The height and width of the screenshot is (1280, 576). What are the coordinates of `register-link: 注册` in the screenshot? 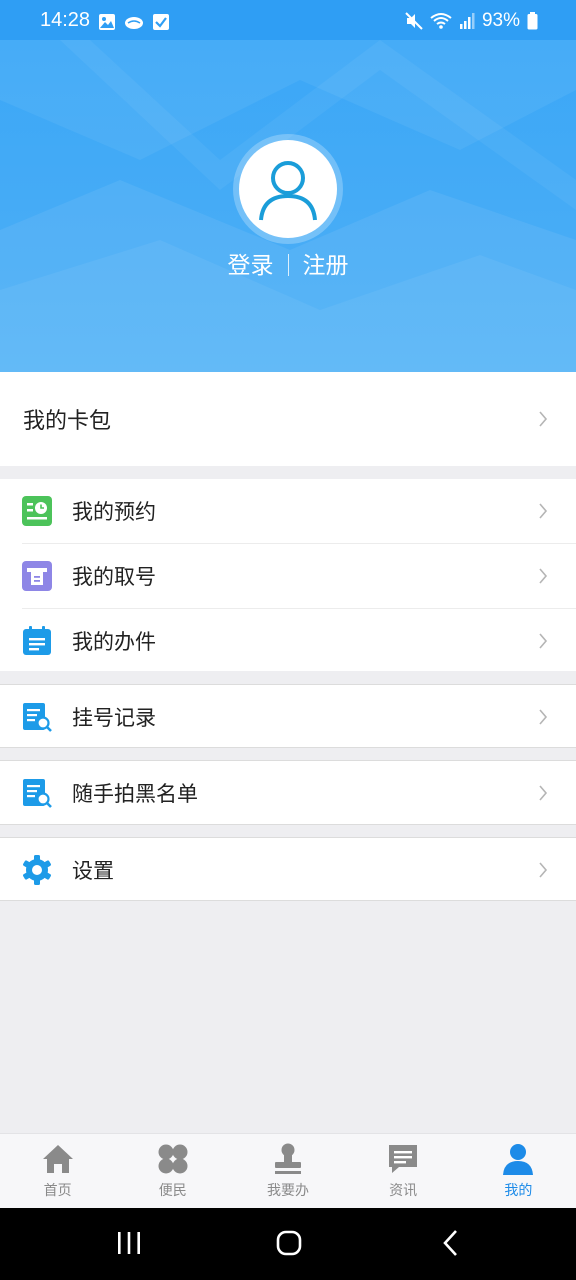 It's located at (326, 266).